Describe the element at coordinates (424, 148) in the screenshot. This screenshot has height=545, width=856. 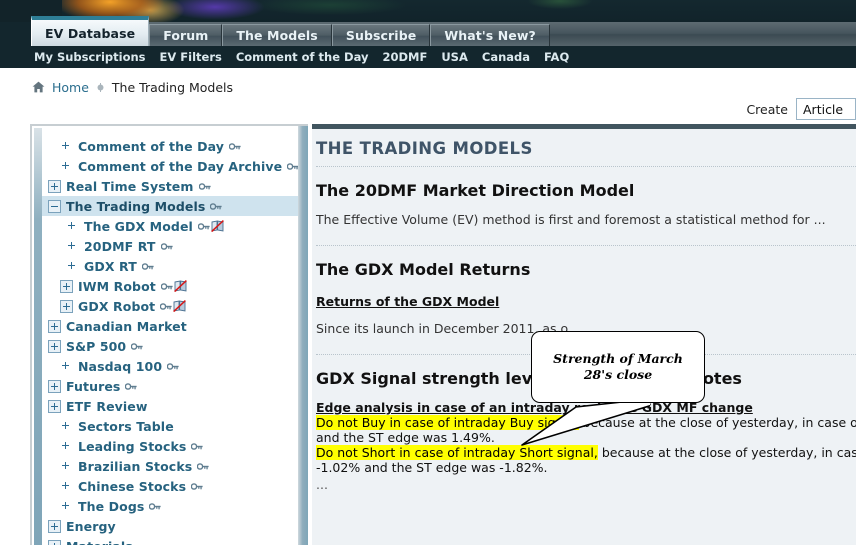
I see `page-title: THE TRADING MODELS` at that location.